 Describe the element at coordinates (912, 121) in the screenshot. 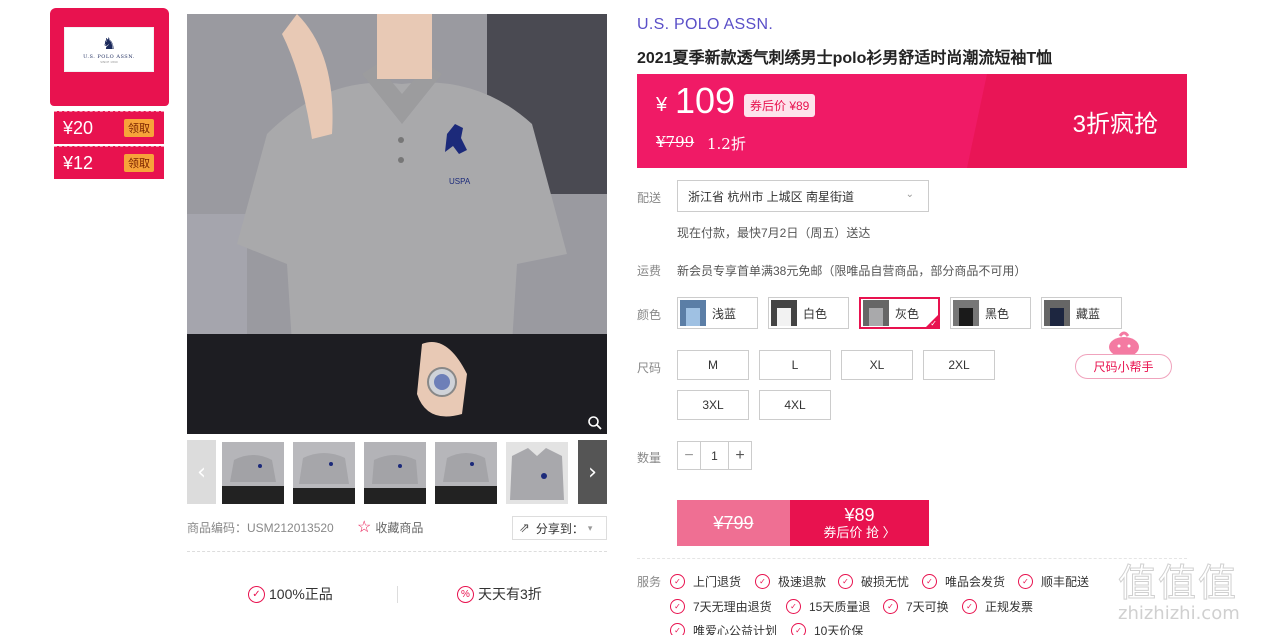

I see `price-panel: ¥ 109 券后价 ¥89 ¥799 1.2折 3折疯抢` at that location.